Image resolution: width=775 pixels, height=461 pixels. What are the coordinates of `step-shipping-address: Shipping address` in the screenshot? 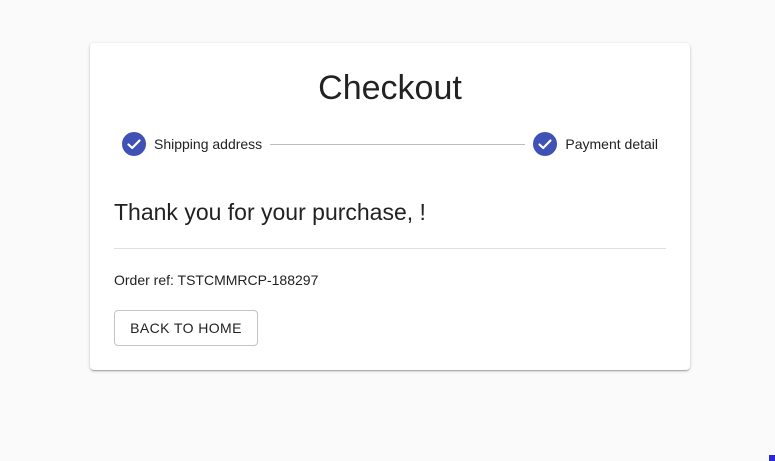 It's located at (192, 144).